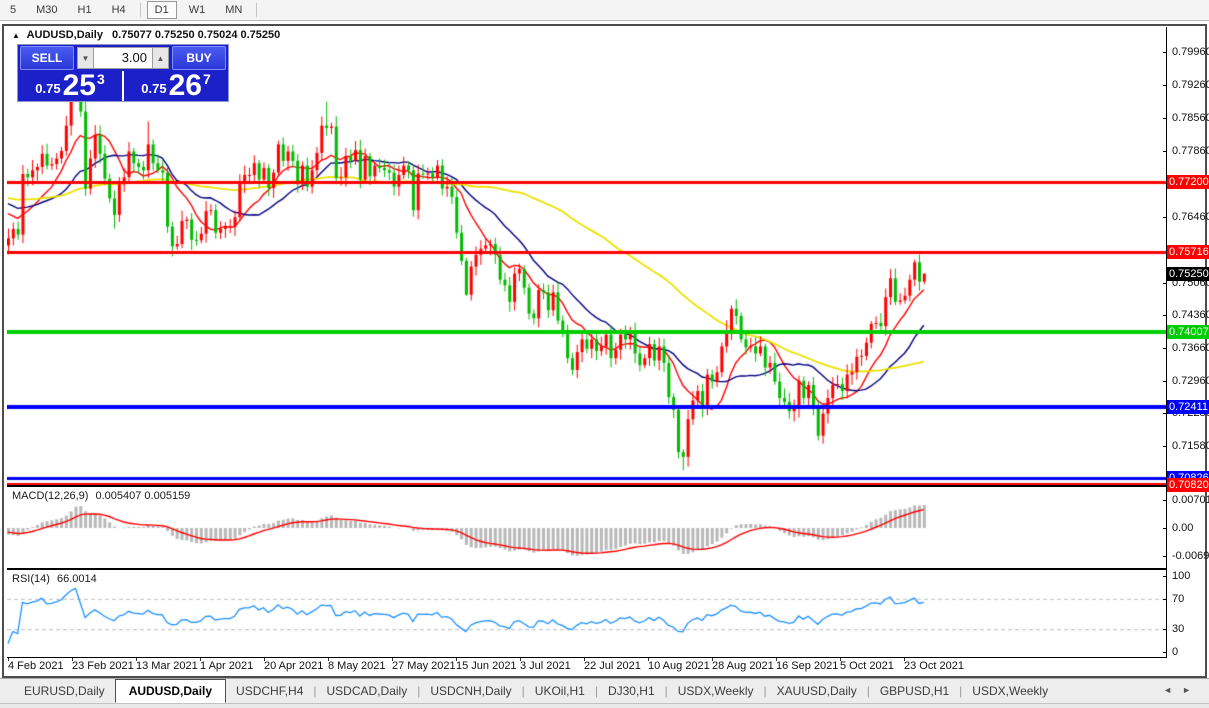 This screenshot has width=1209, height=708. Describe the element at coordinates (64, 691) in the screenshot. I see `tab-eurusd-daily: EURUSD,Daily` at that location.